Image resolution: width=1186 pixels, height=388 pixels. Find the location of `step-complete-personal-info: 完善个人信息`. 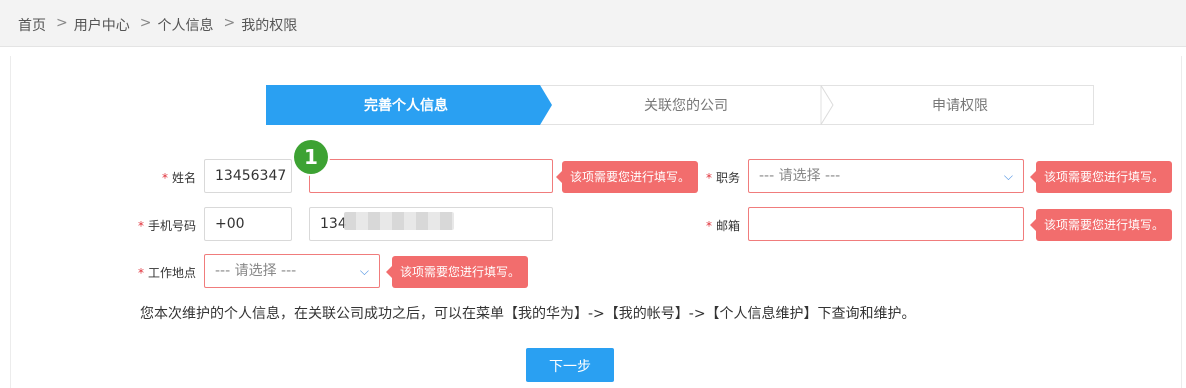

step-complete-personal-info: 完善个人信息 is located at coordinates (406, 106).